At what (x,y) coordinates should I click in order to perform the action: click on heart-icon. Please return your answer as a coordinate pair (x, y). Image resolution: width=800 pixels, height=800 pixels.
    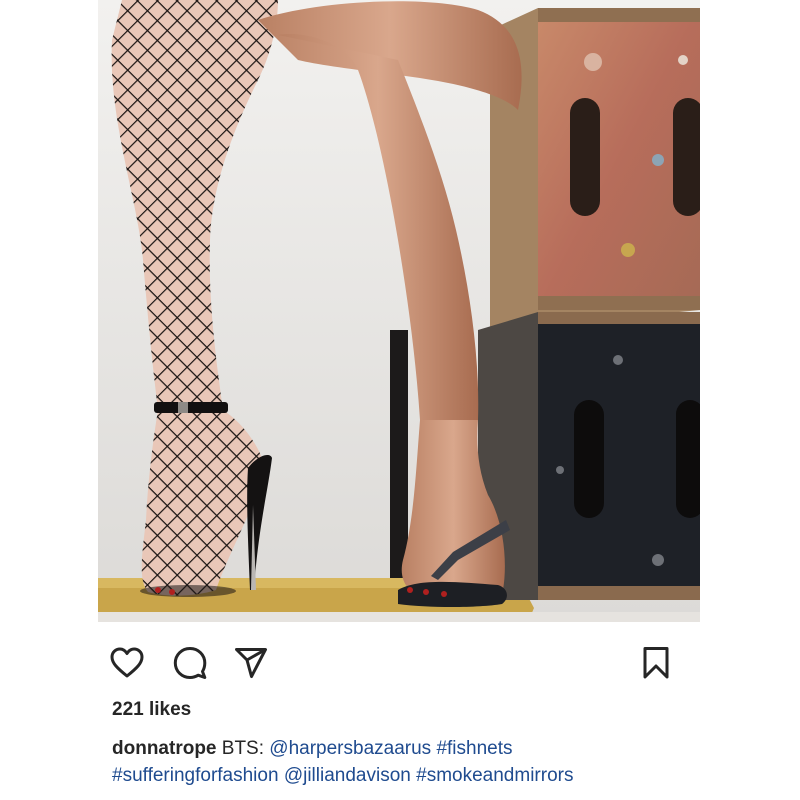
    Looking at the image, I should click on (127, 662).